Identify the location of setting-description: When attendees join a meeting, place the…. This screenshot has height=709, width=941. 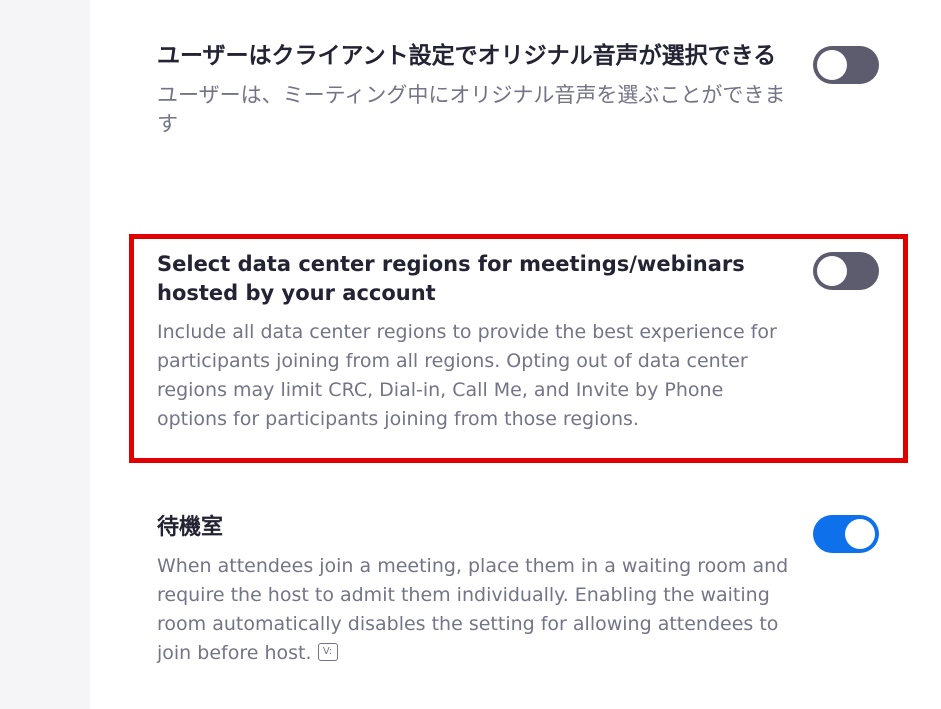
(477, 610).